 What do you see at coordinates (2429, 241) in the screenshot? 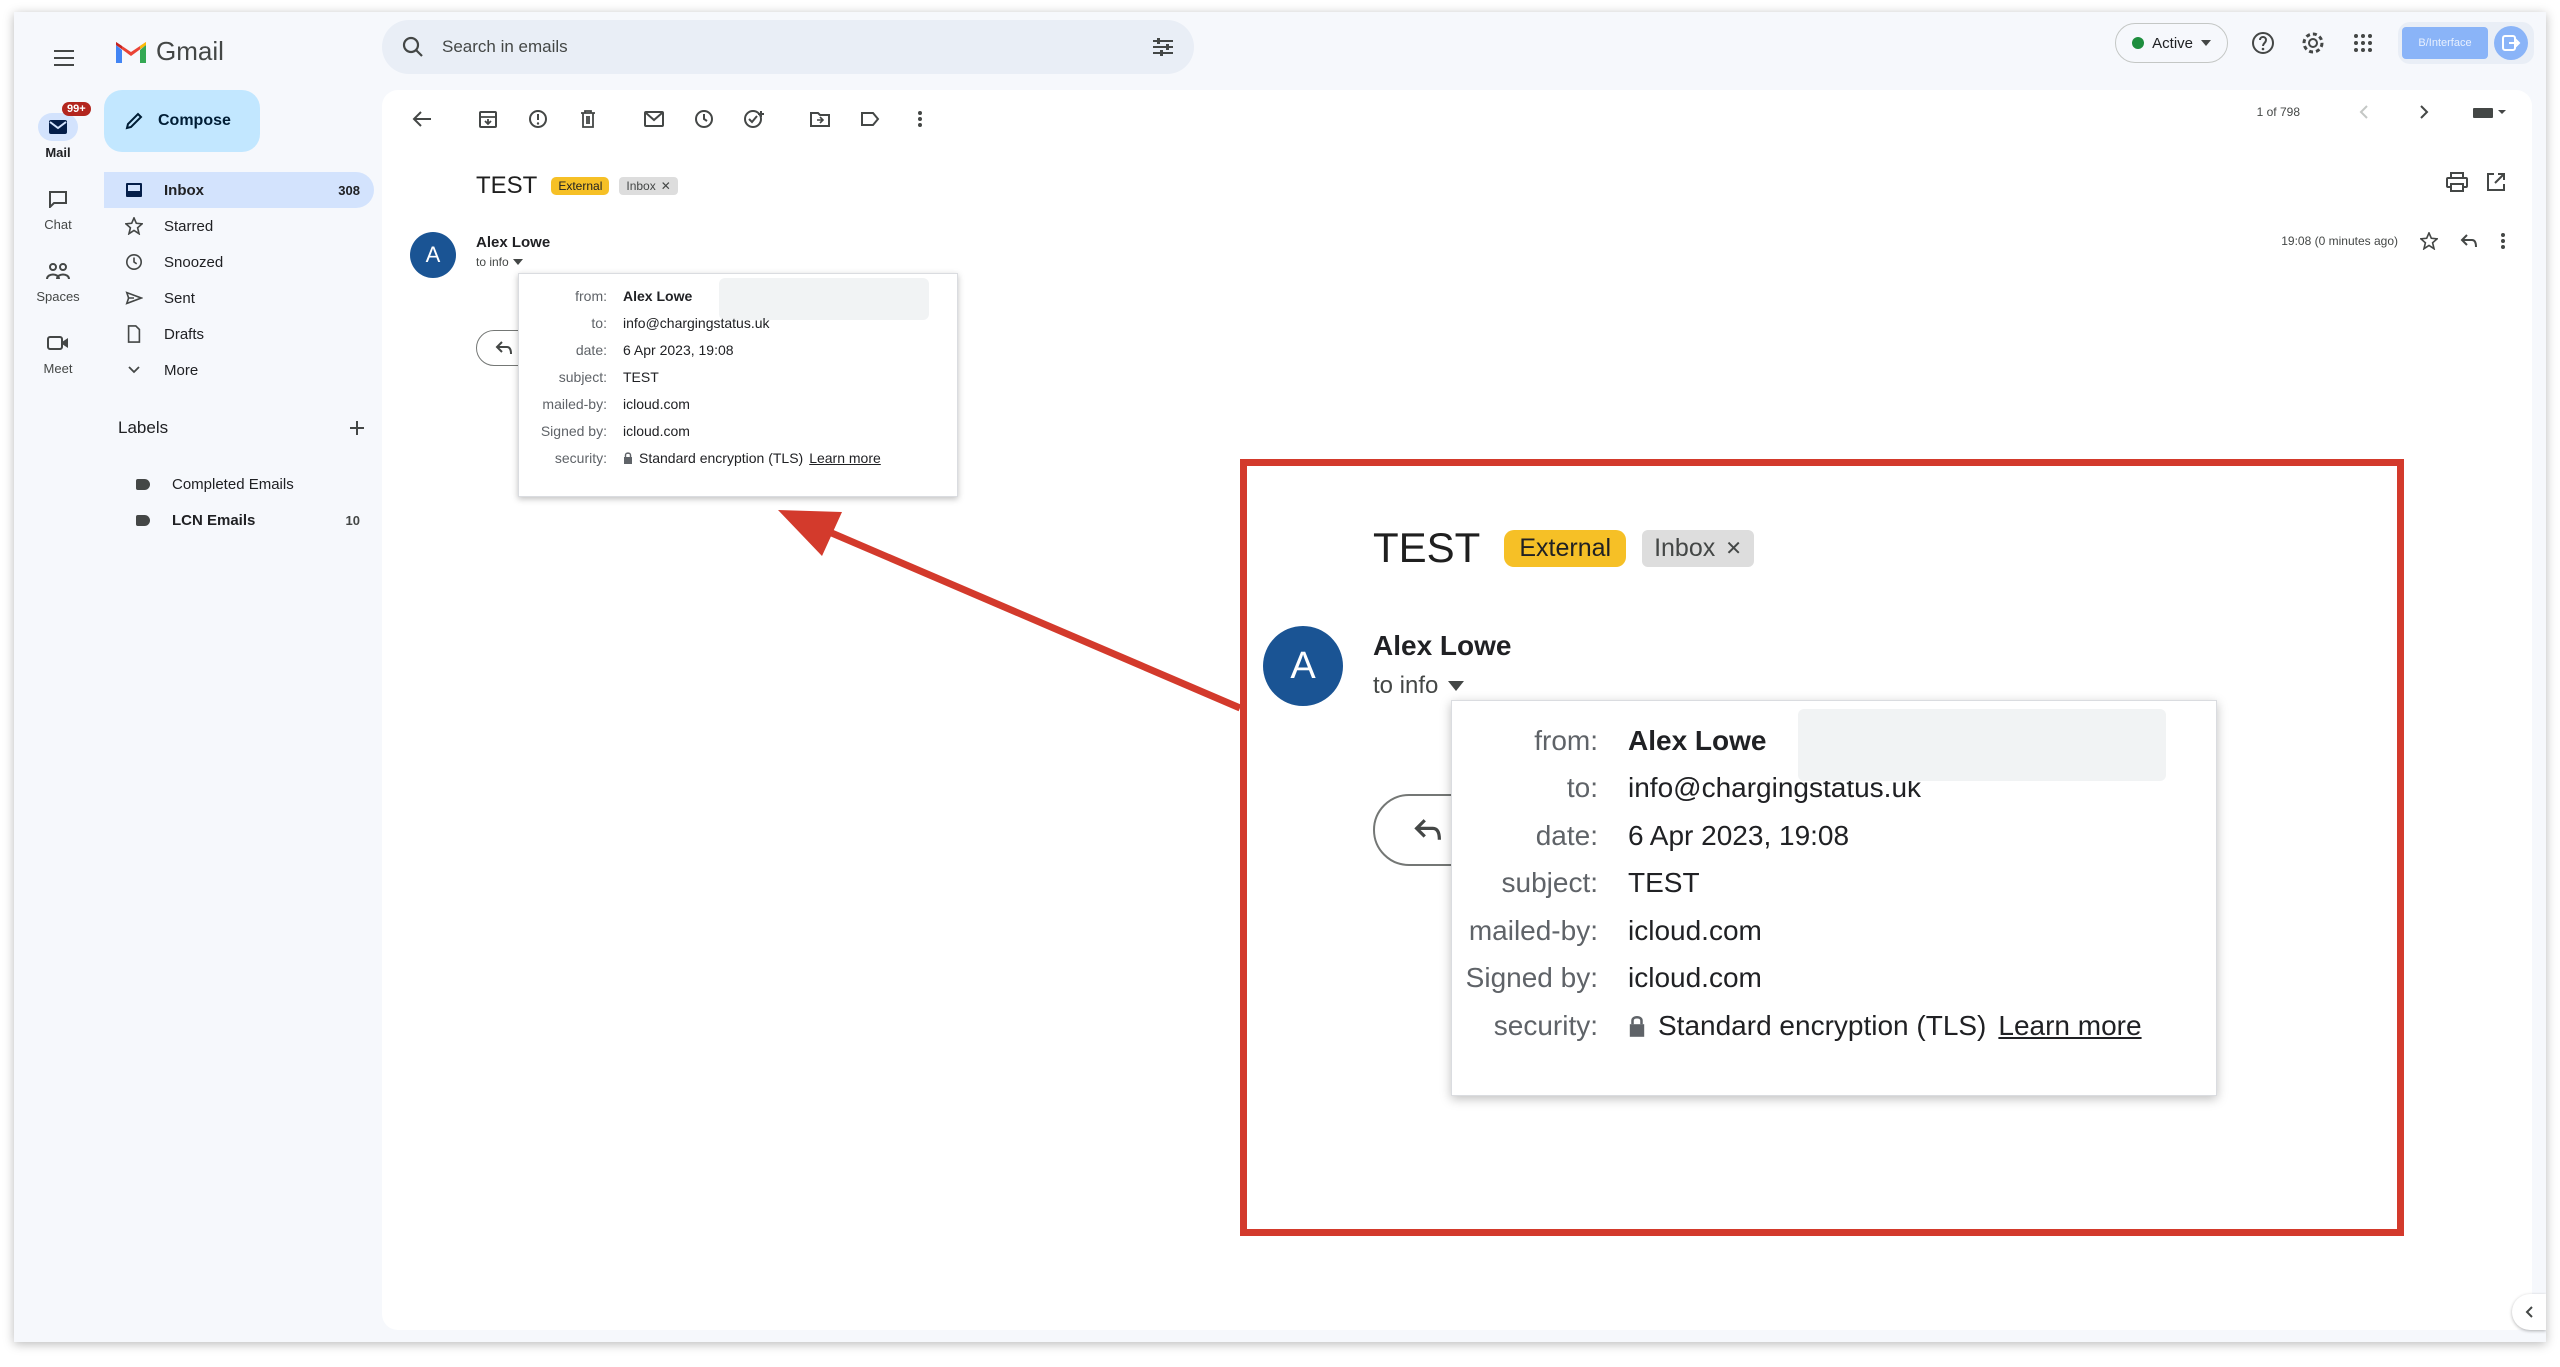
I see `star-icon` at bounding box center [2429, 241].